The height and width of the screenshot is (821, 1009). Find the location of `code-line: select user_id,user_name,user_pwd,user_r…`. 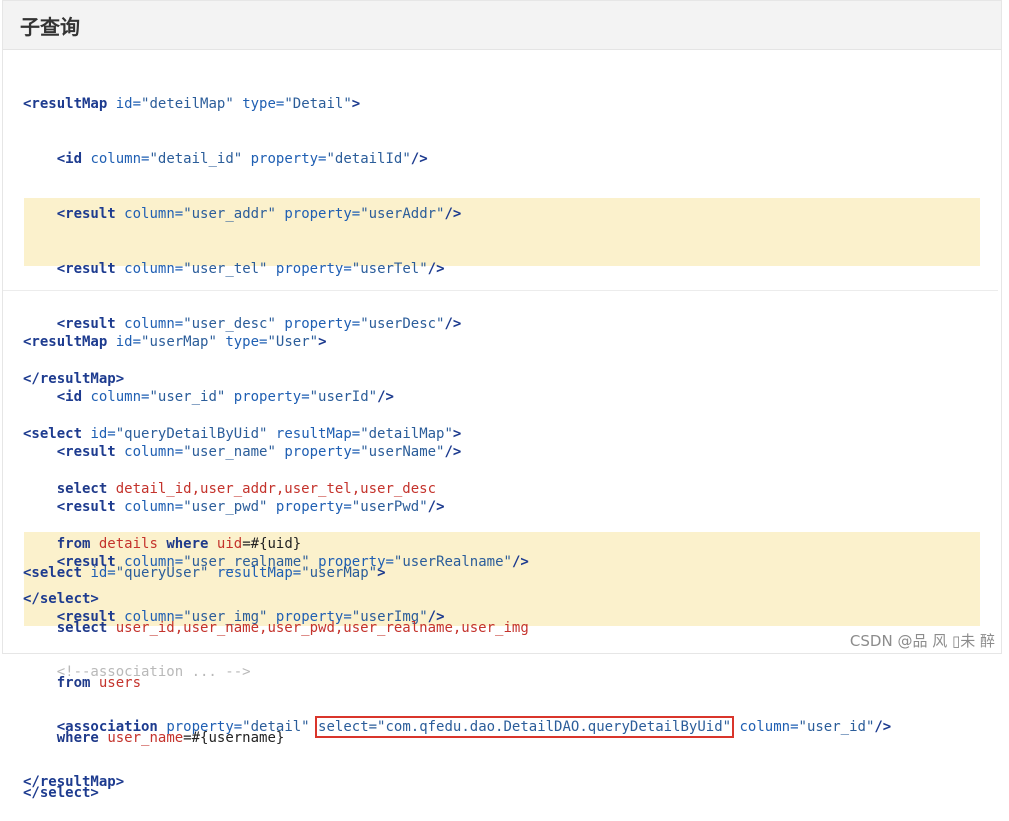

code-line: select user_id,user_name,user_pwd,user_r… is located at coordinates (292, 628).